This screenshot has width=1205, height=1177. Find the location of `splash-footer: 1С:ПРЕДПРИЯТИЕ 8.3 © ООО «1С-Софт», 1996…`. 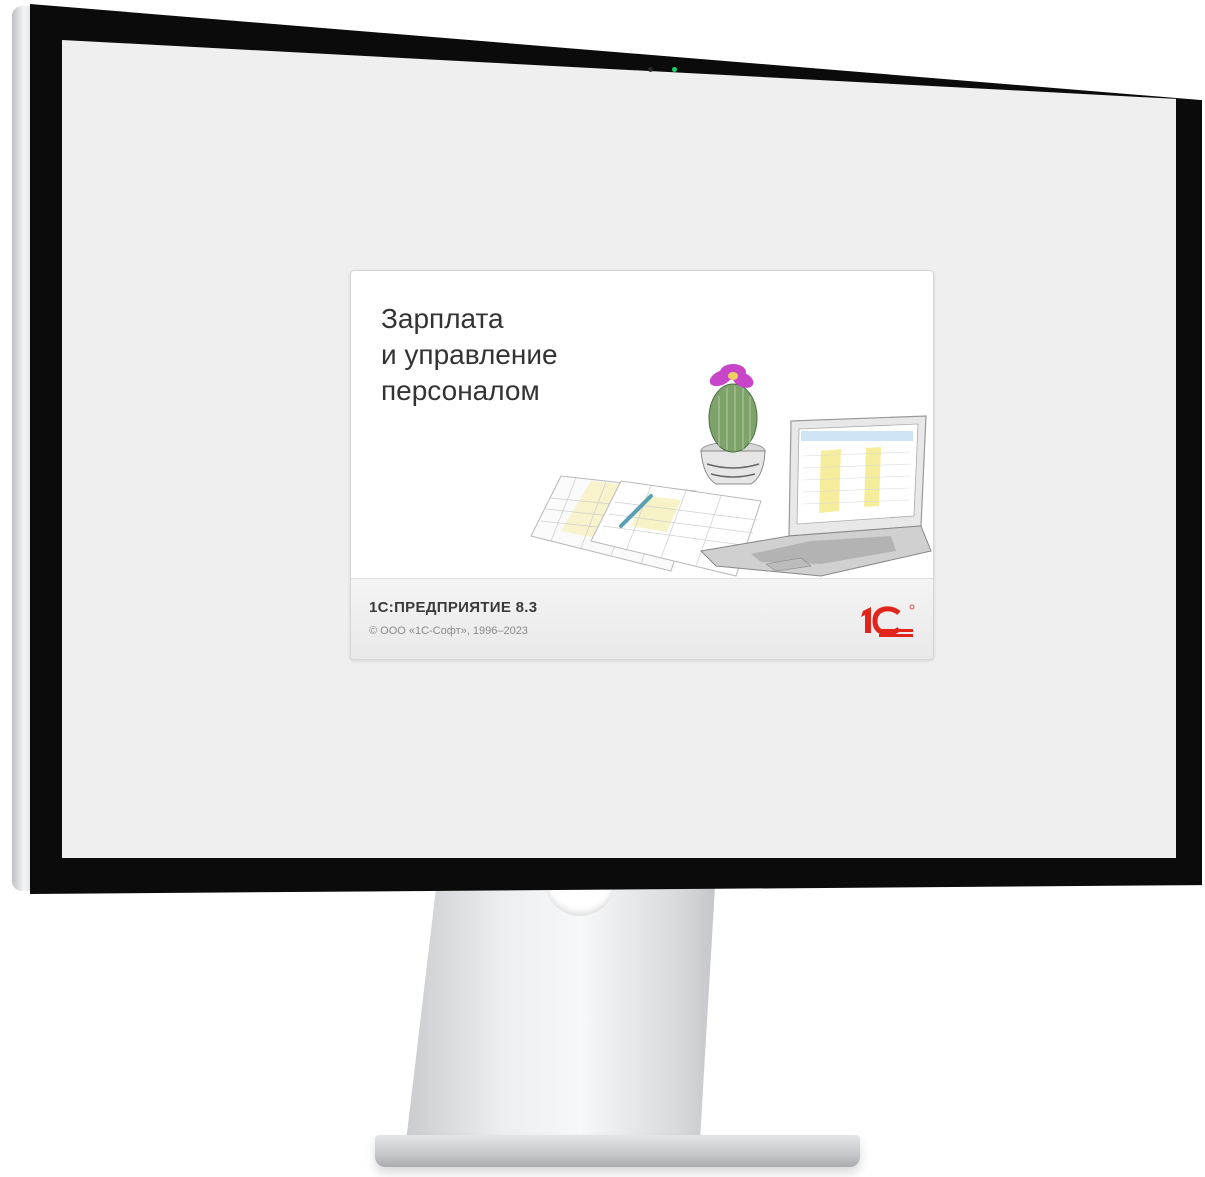

splash-footer: 1С:ПРЕДПРИЯТИЕ 8.3 © ООО «1С-Софт», 1996… is located at coordinates (642, 618).